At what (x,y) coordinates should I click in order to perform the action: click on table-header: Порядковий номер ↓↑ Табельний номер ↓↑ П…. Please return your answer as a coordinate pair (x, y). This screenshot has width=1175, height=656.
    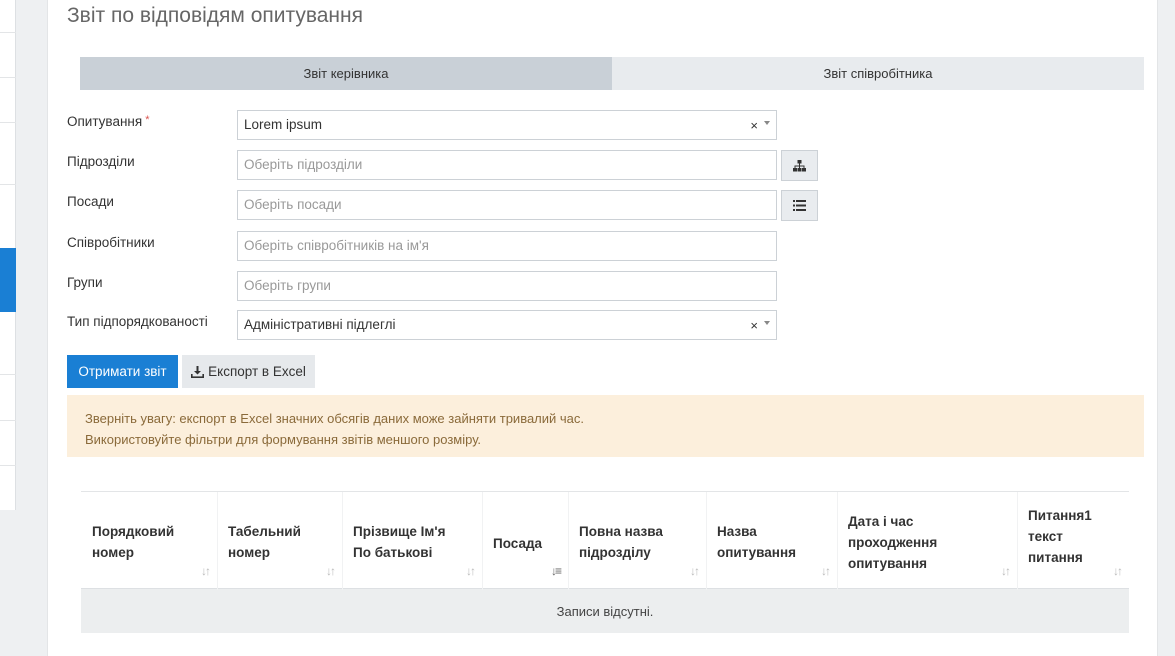
    Looking at the image, I should click on (605, 540).